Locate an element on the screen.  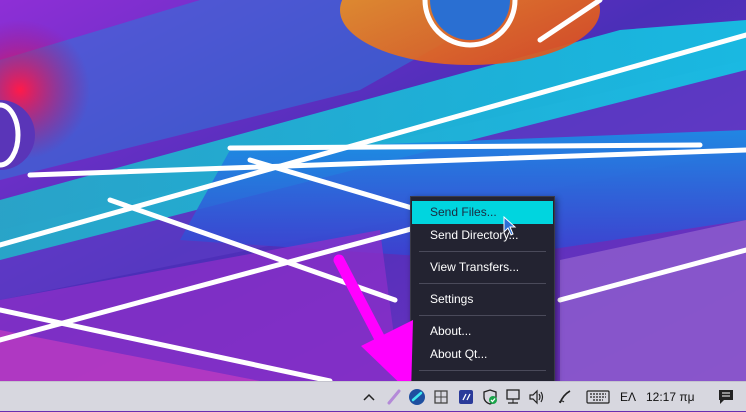
keyboard-icon is located at coordinates (598, 397).